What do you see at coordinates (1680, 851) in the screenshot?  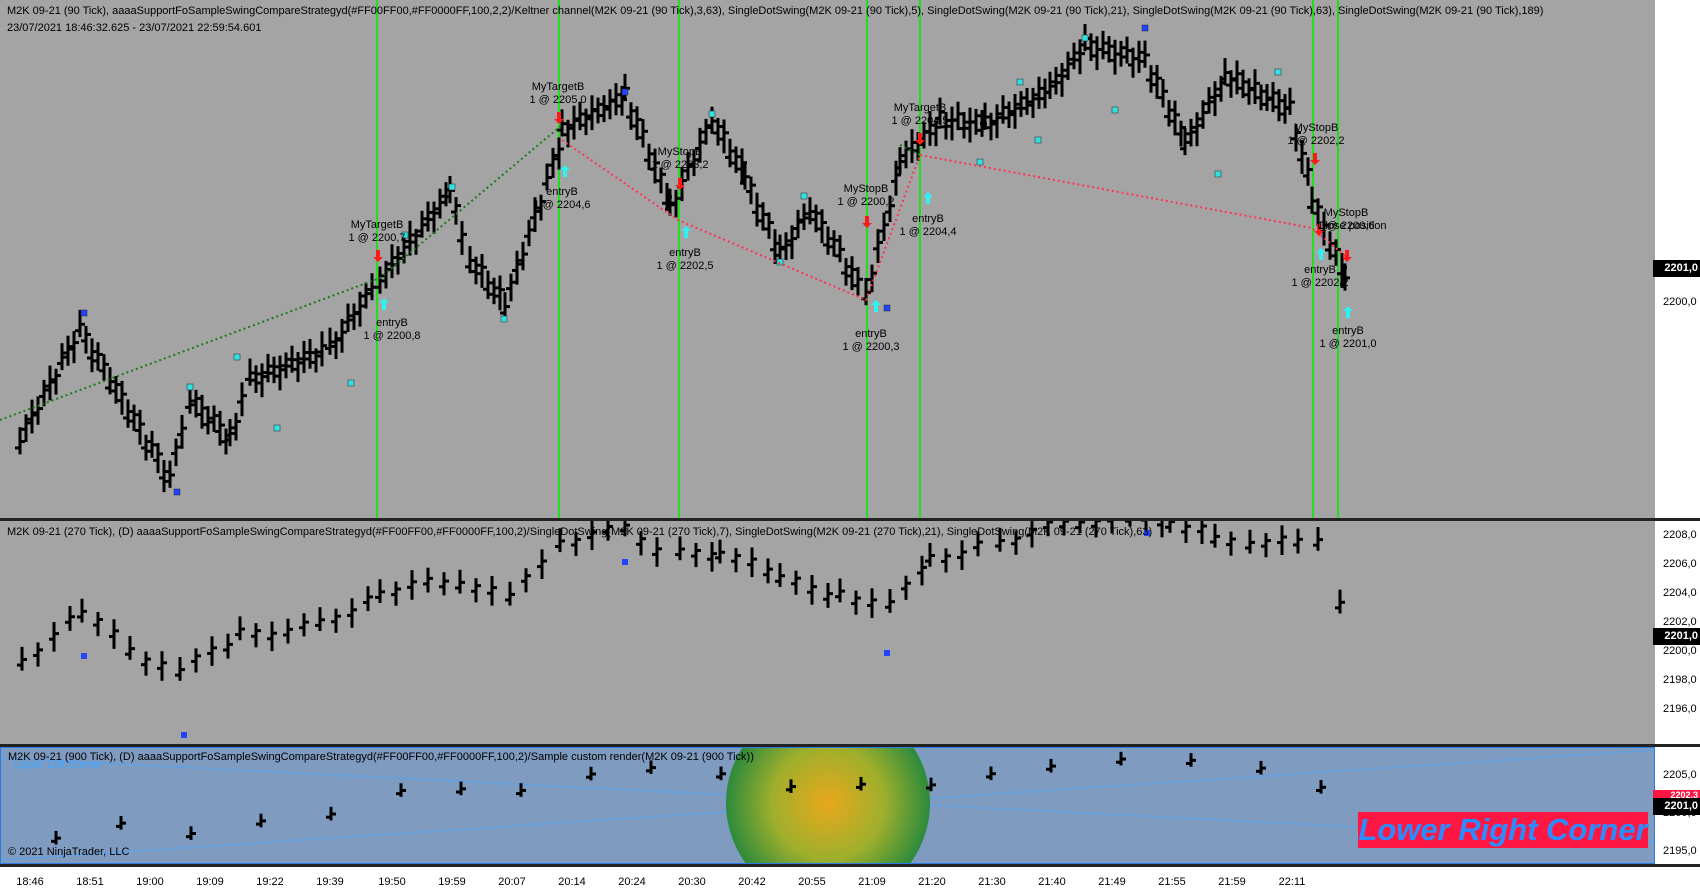 I see `axis-tick: 2195,0` at bounding box center [1680, 851].